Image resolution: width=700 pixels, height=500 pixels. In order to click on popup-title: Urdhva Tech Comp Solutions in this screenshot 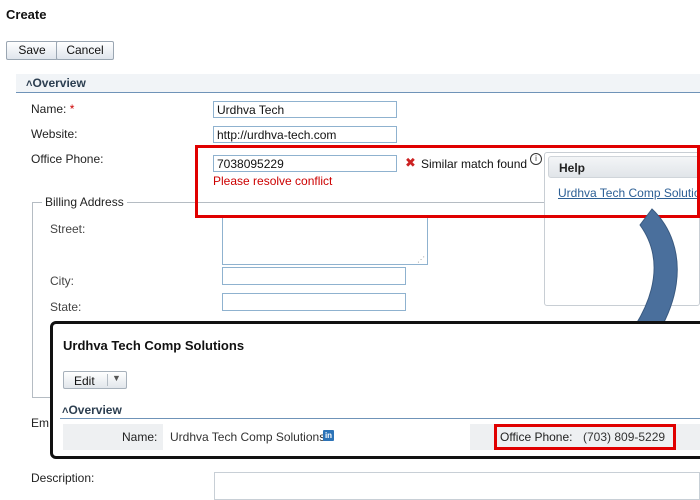, I will do `click(154, 345)`.